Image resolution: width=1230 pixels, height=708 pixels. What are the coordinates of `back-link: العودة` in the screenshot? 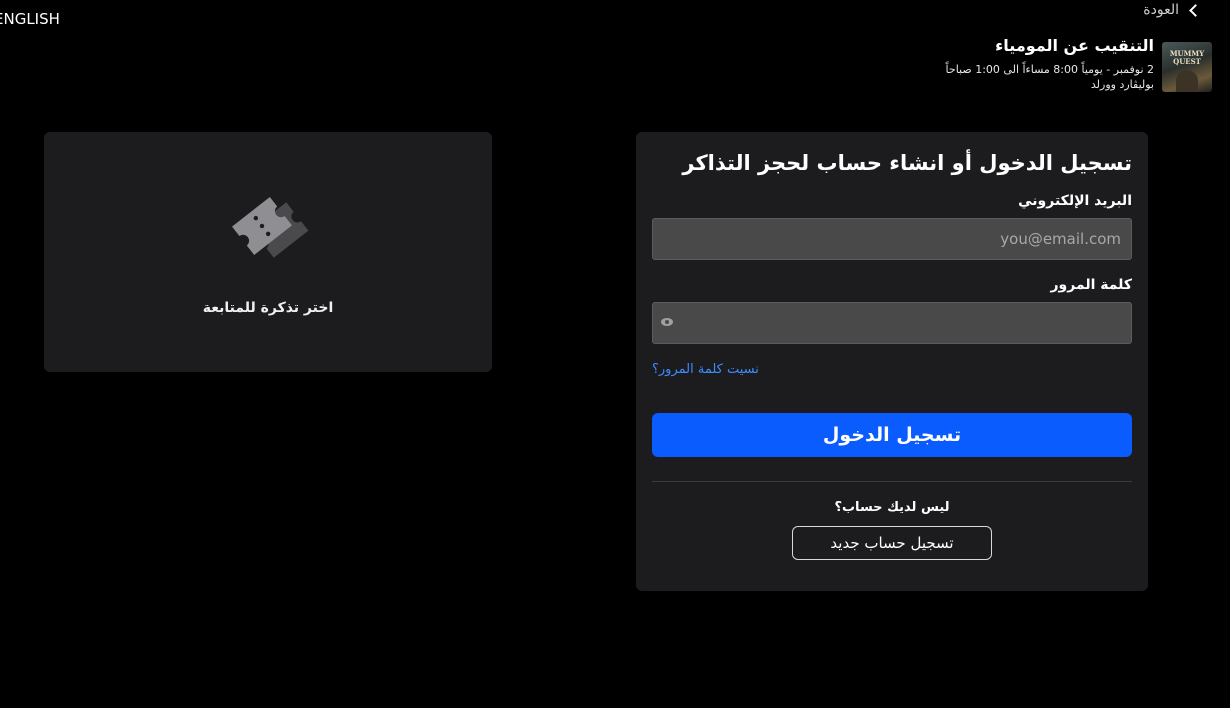 It's located at (1172, 10).